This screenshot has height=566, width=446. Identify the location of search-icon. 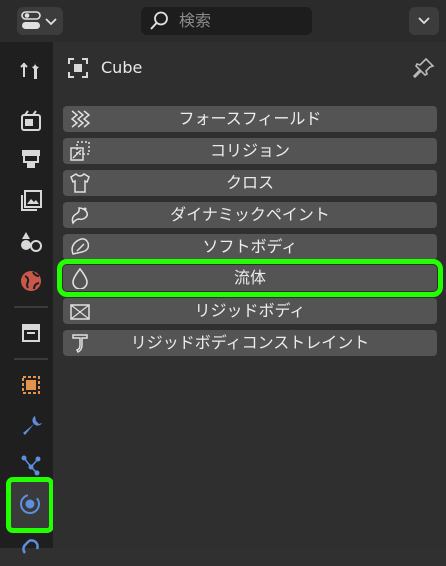
(159, 20).